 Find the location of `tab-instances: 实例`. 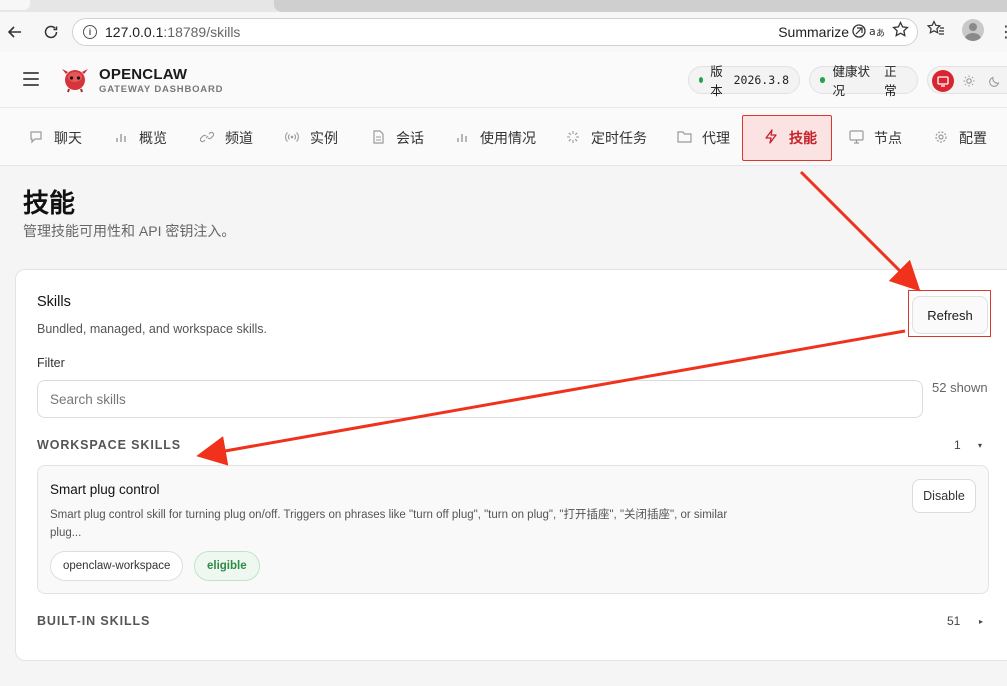

tab-instances: 实例 is located at coordinates (311, 138).